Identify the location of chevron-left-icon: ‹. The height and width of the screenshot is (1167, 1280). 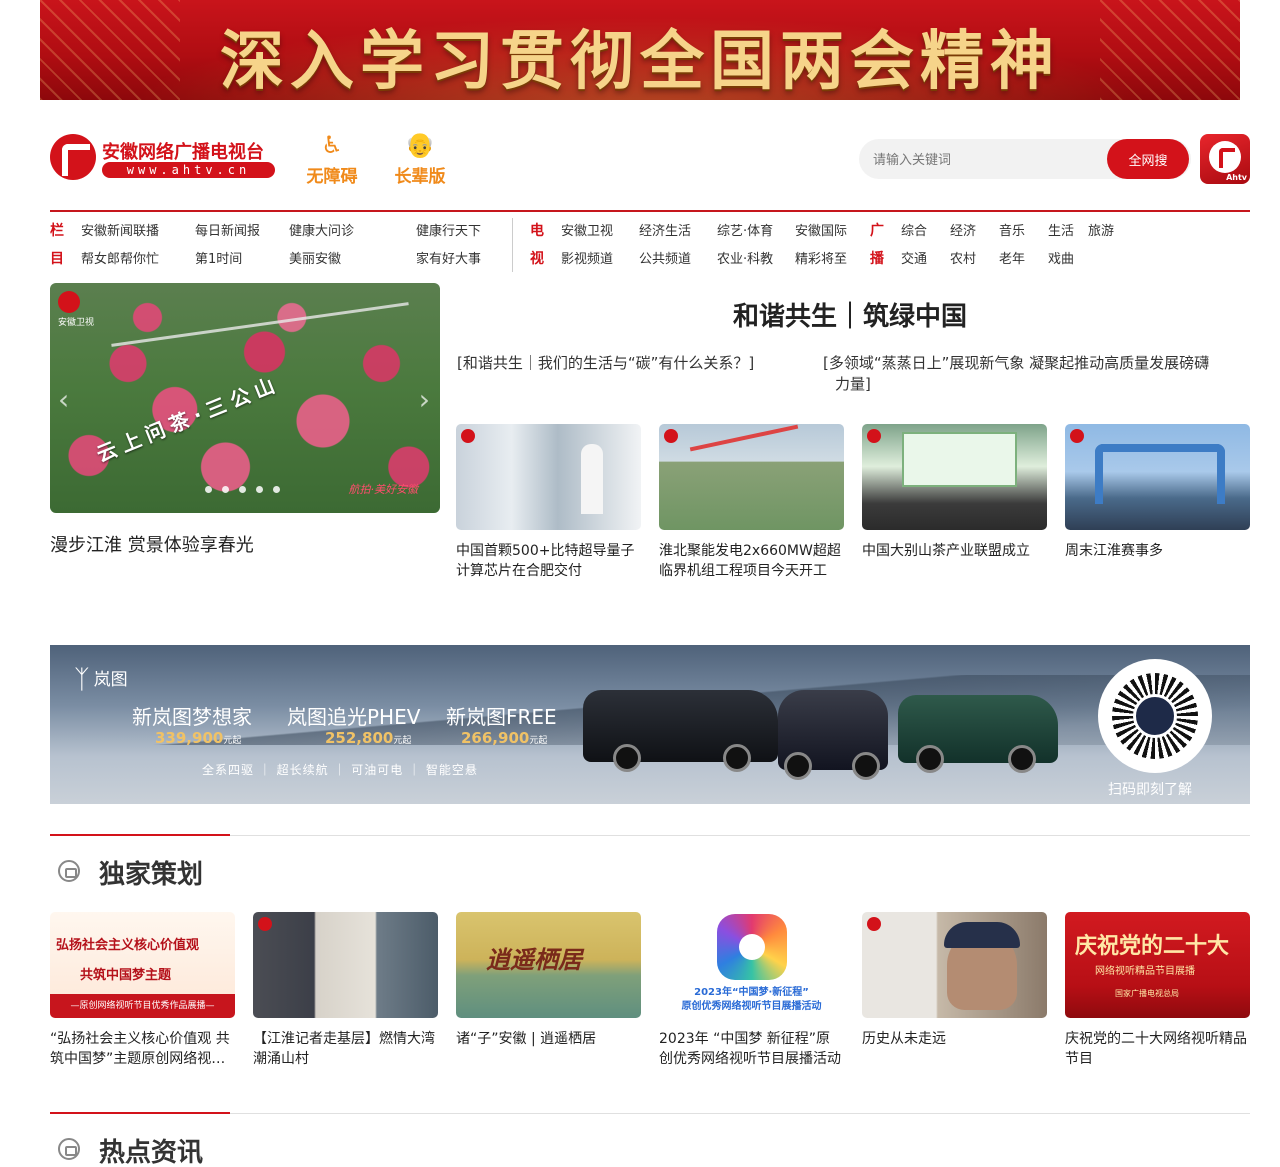
(63, 399).